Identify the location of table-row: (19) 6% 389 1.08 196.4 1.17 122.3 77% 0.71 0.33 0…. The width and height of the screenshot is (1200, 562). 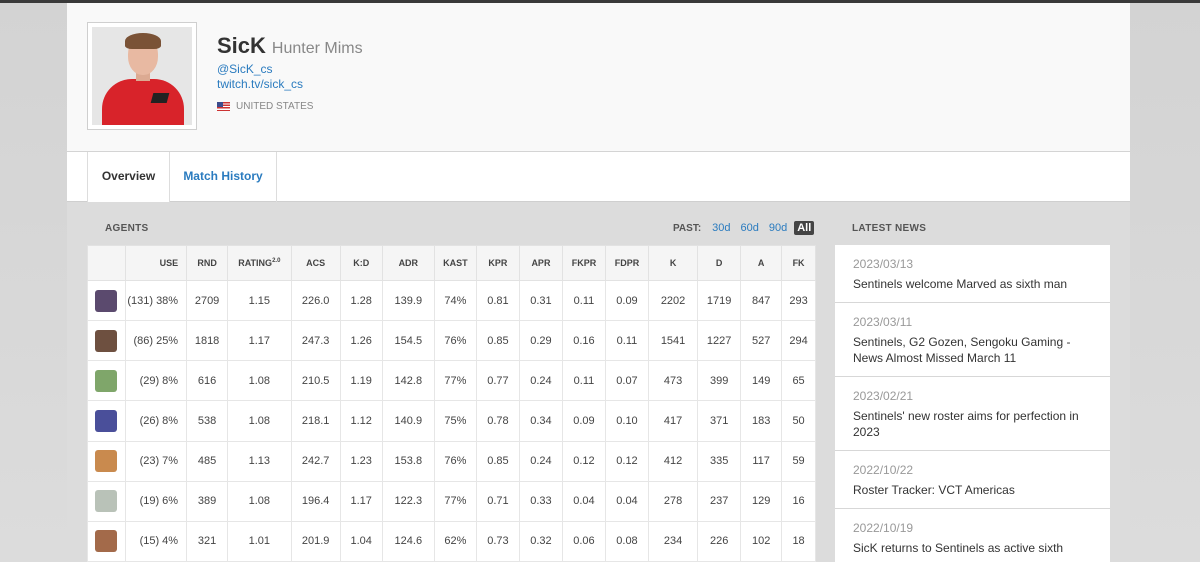
(451, 501).